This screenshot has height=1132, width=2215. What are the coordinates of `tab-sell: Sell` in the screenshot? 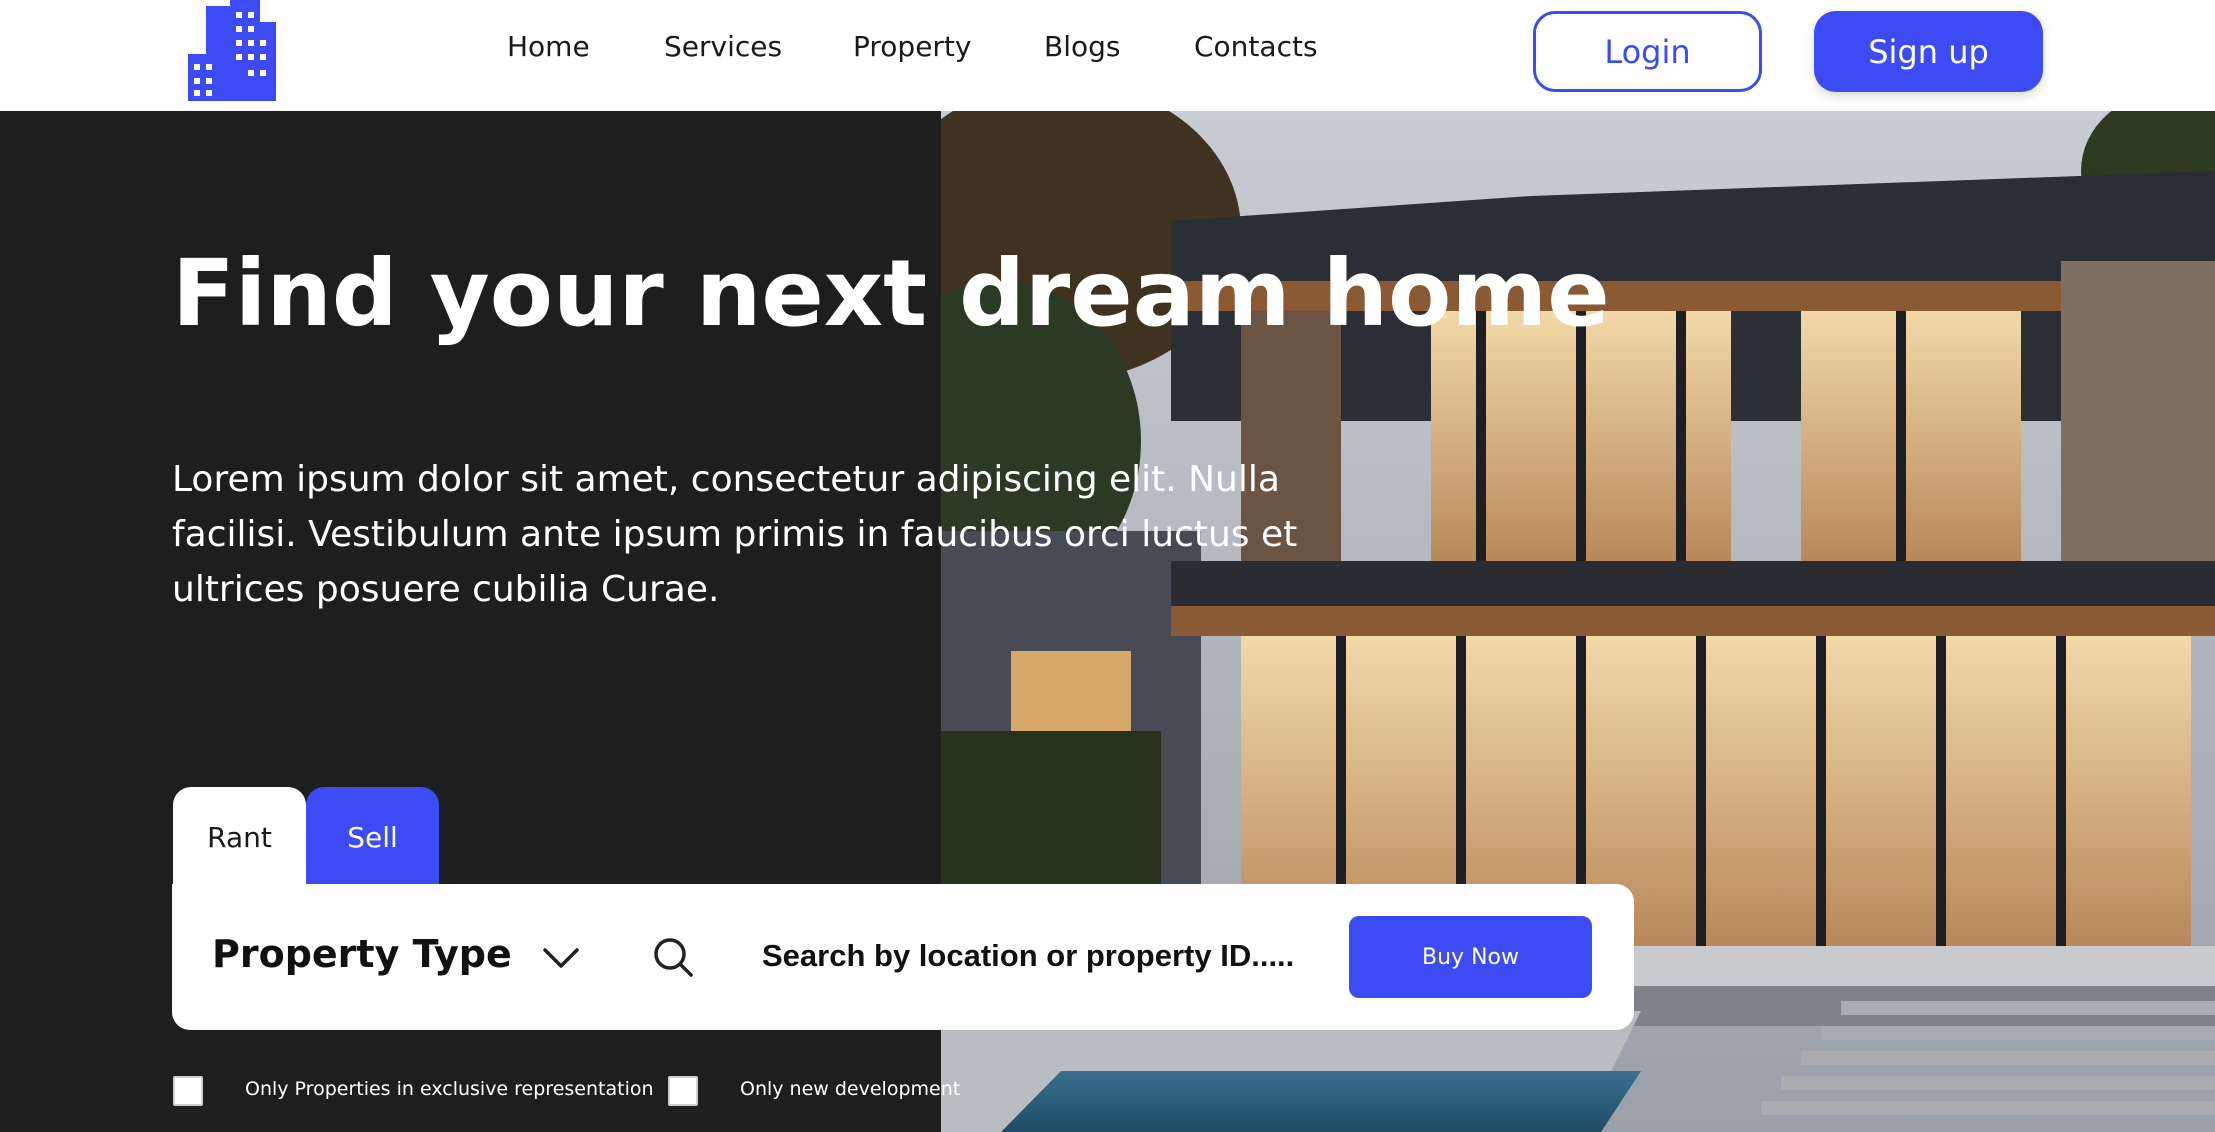 It's located at (372, 837).